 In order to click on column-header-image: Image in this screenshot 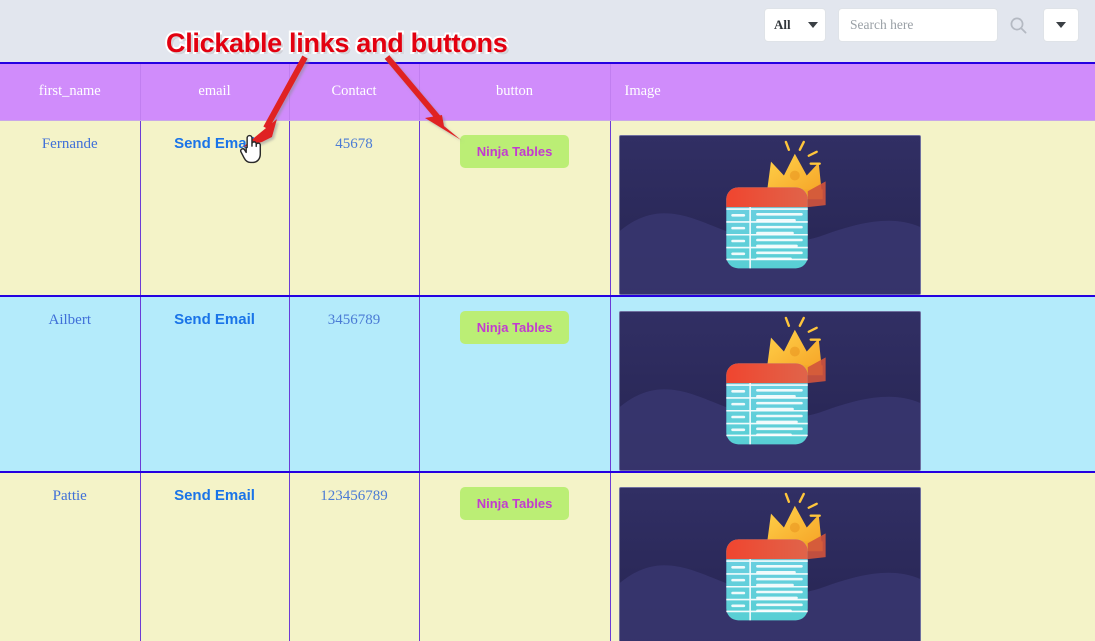, I will do `click(852, 92)`.